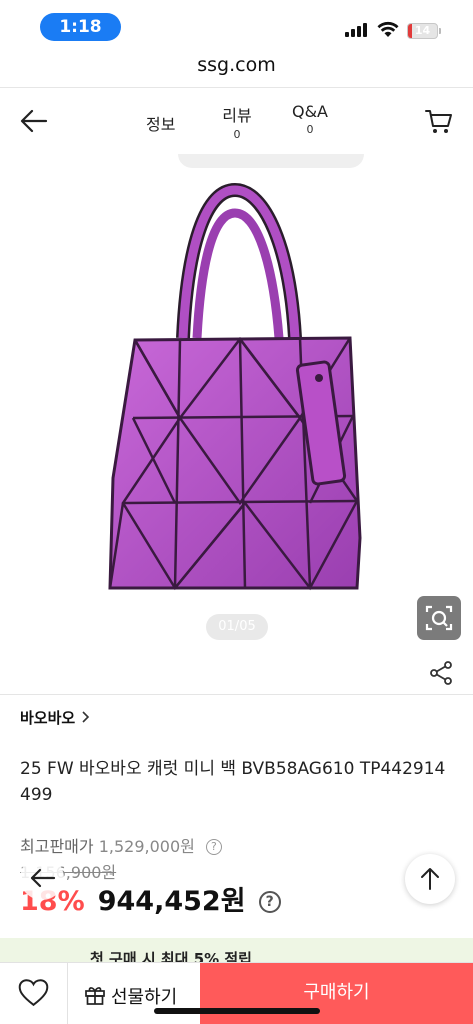  Describe the element at coordinates (441, 673) in the screenshot. I see `share-icon` at that location.